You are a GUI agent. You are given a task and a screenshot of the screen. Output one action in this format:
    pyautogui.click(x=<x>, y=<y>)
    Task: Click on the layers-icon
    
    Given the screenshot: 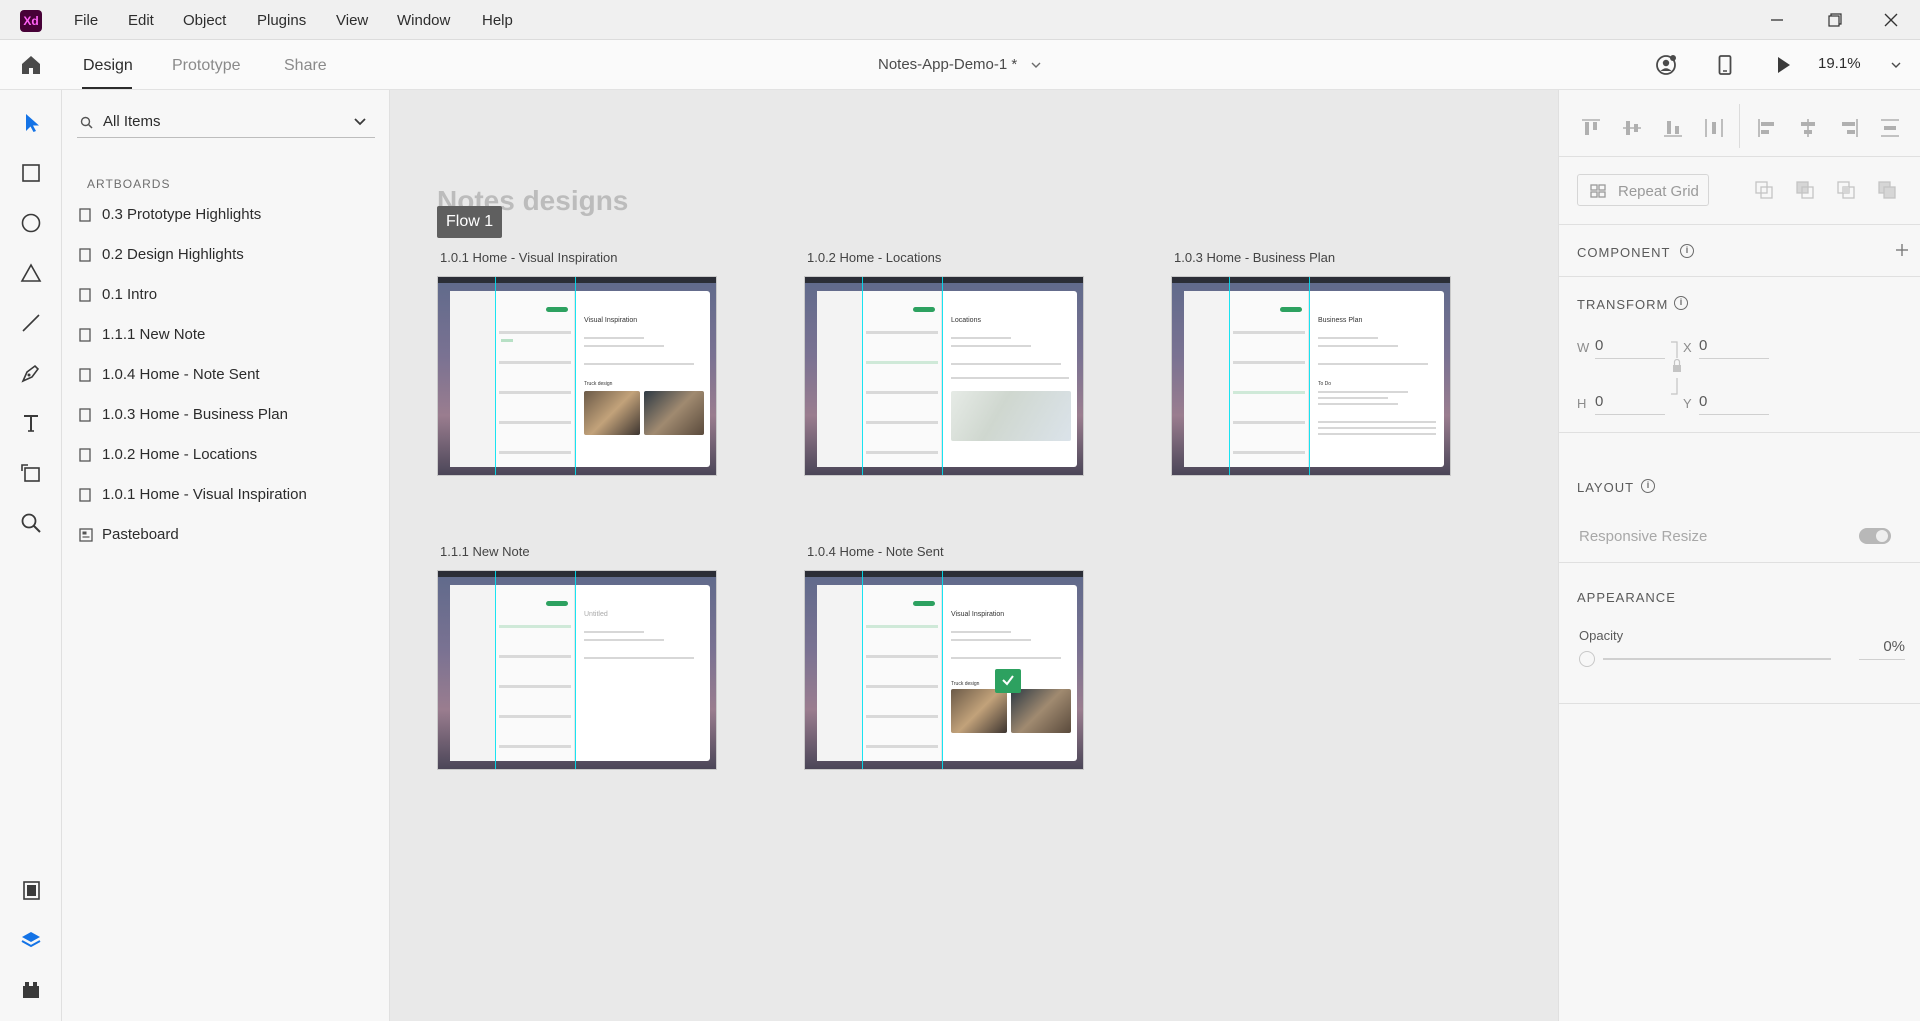 What is the action you would take?
    pyautogui.click(x=31, y=940)
    